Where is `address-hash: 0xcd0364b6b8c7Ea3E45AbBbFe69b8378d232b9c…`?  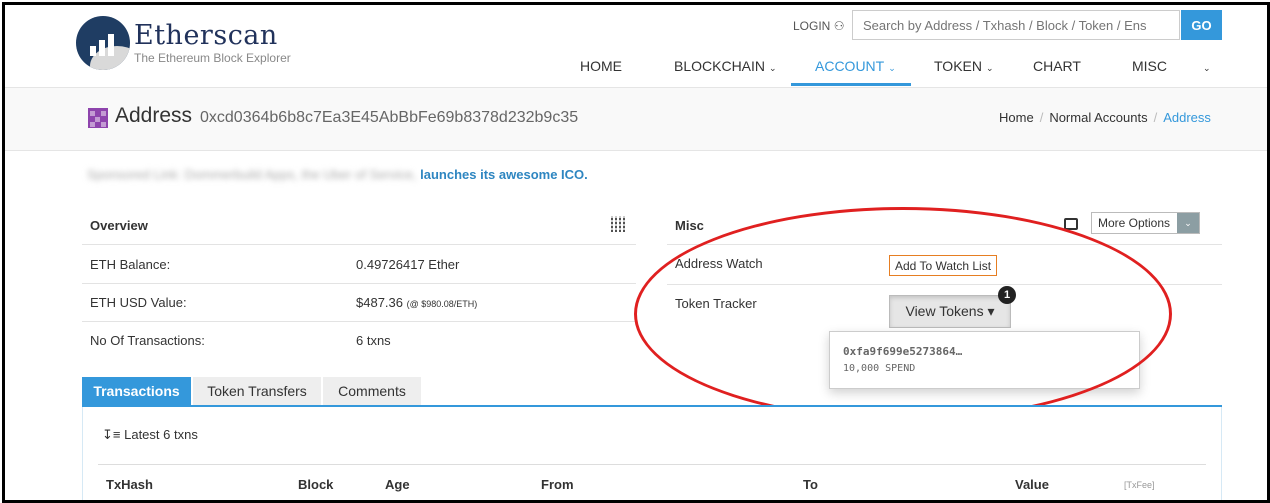 address-hash: 0xcd0364b6b8c7Ea3E45AbBbFe69b8378d232b9c… is located at coordinates (389, 117).